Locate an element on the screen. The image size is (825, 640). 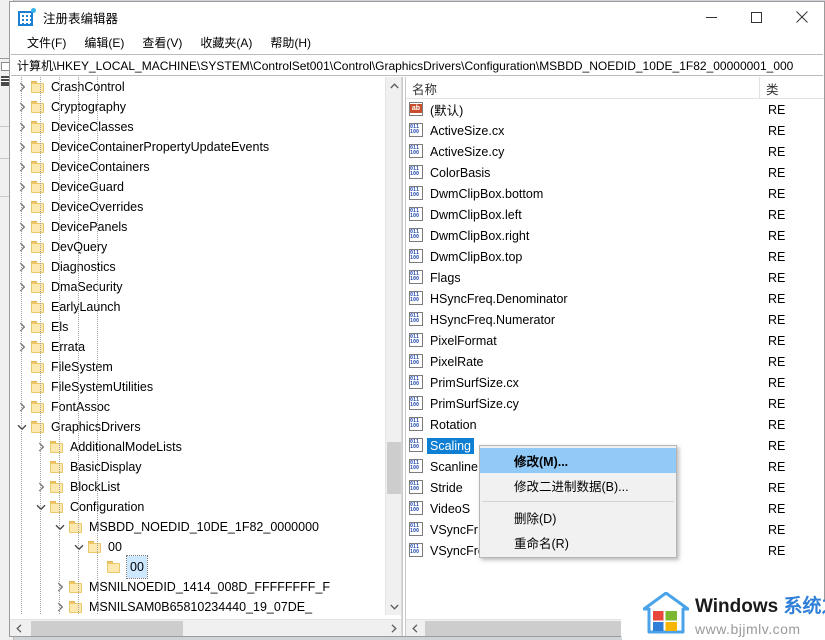
tree-item: BasicDisplay is located at coordinates (197, 467).